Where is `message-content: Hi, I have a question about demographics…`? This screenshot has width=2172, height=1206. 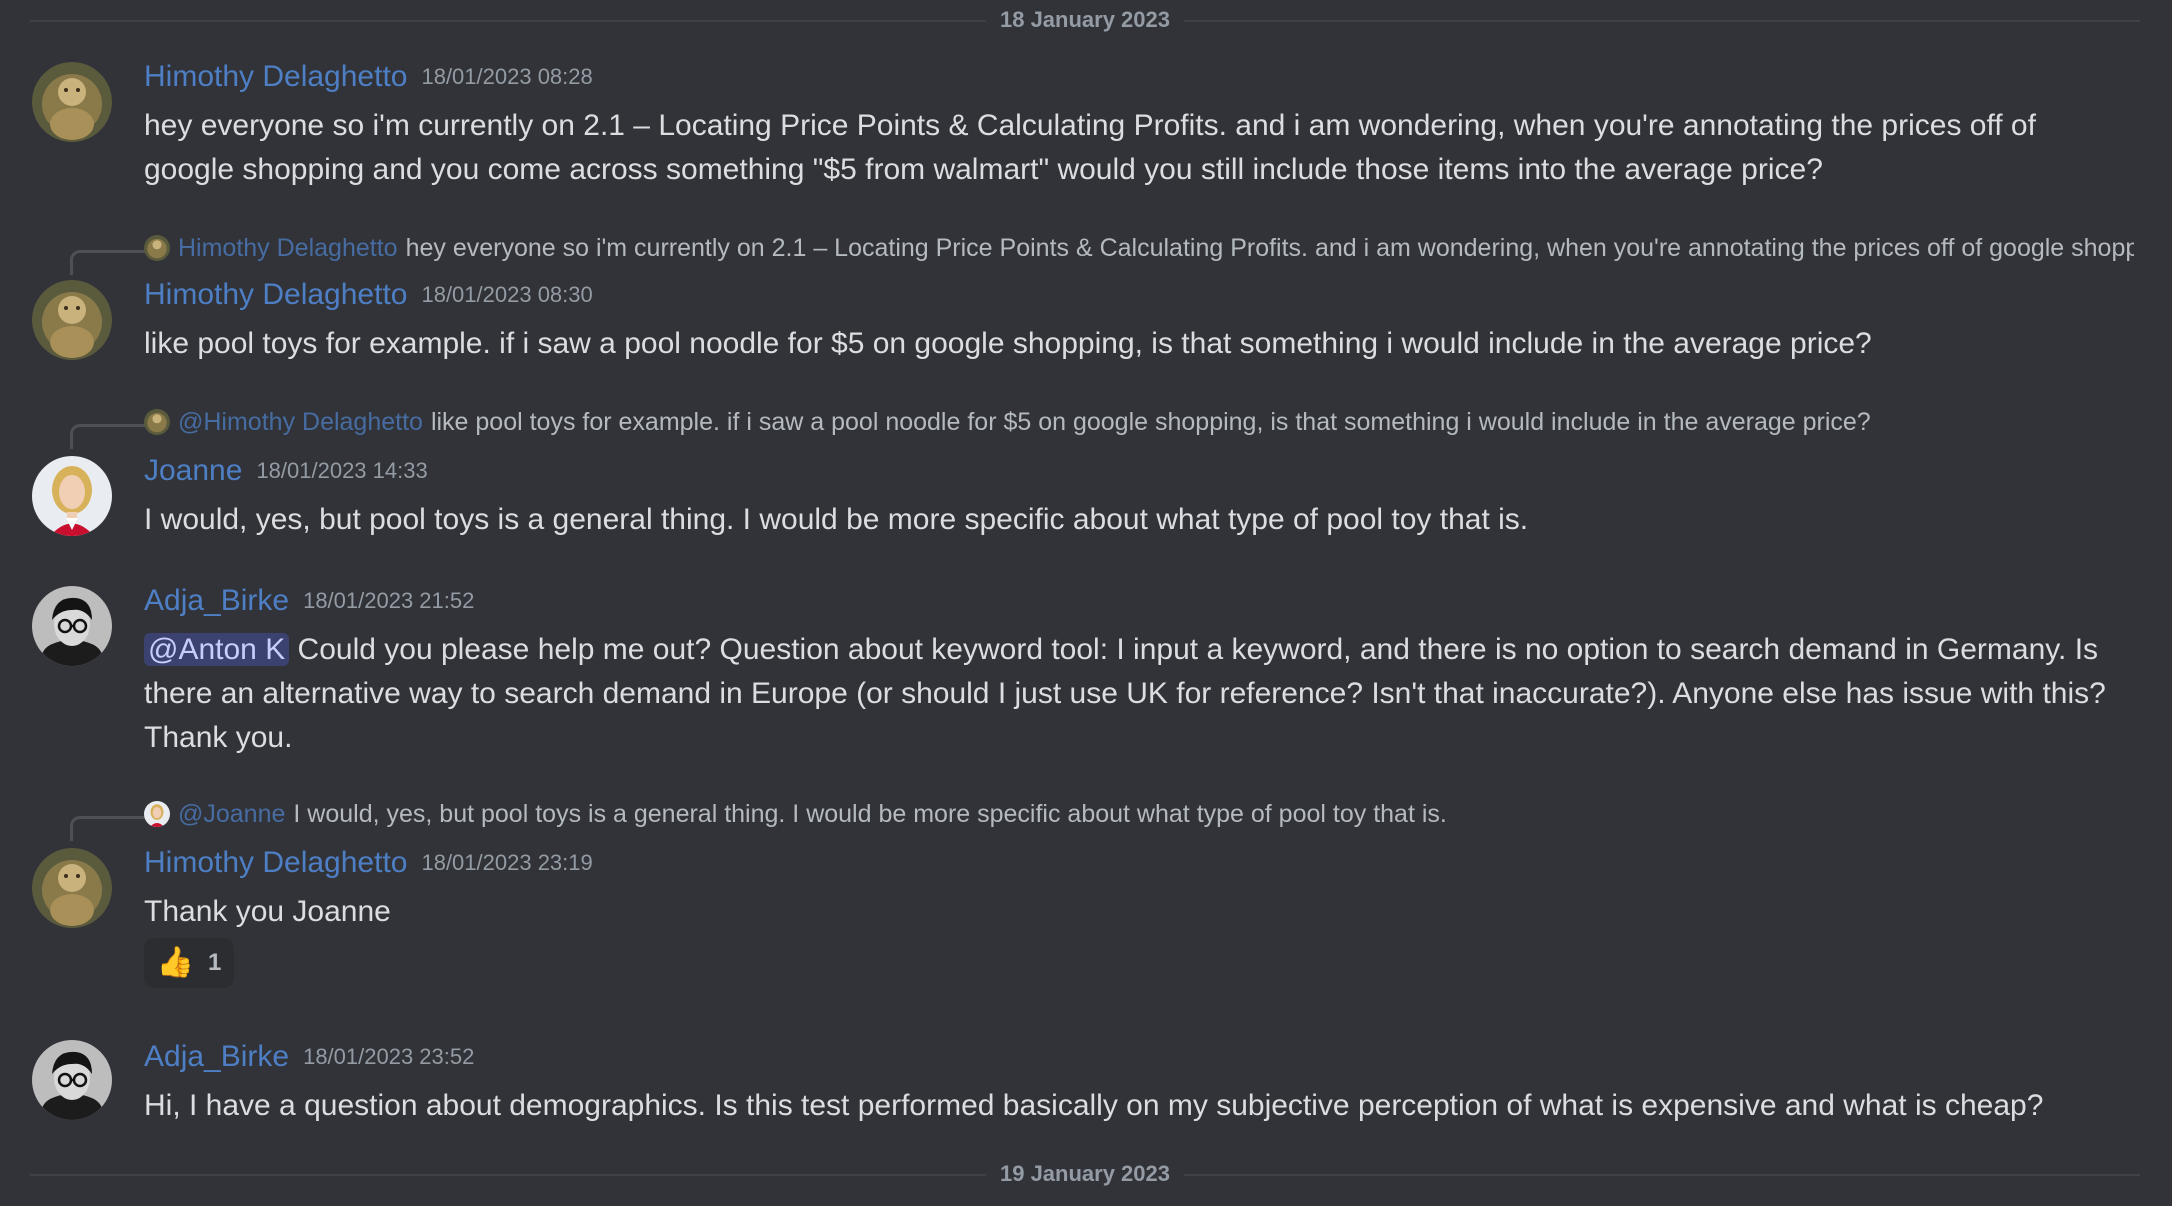
message-content: Hi, I have a question about demographics… is located at coordinates (1094, 1105).